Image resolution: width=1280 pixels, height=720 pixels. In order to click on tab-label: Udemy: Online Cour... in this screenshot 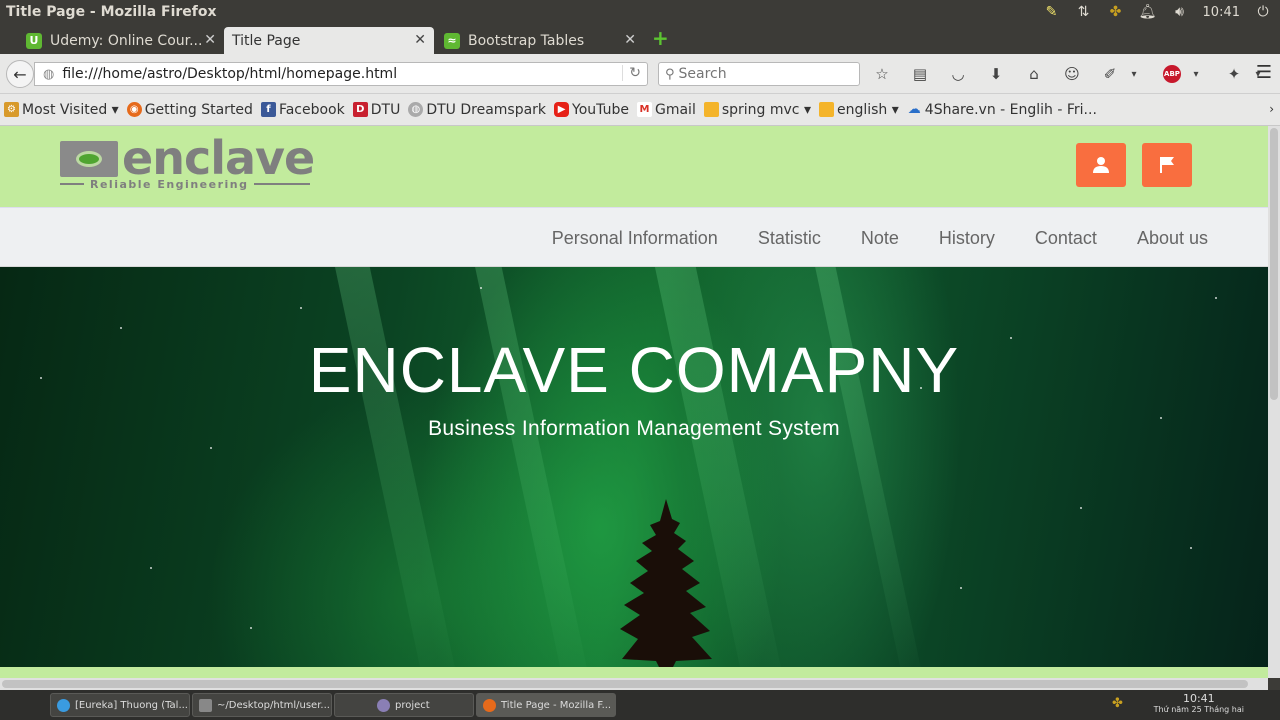, I will do `click(126, 40)`.